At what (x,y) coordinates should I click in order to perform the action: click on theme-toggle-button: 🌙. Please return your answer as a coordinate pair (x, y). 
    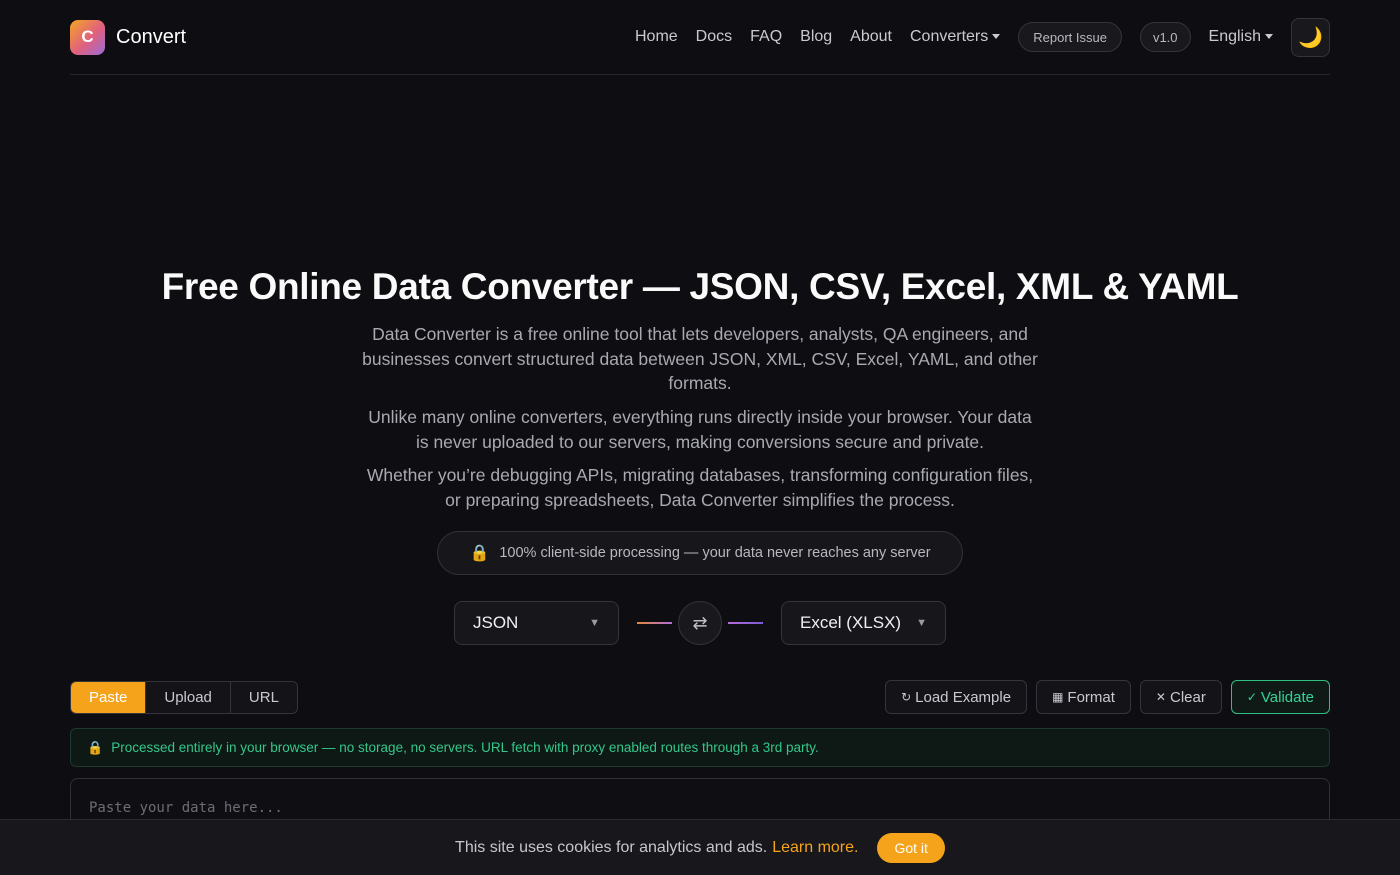
    Looking at the image, I should click on (1310, 37).